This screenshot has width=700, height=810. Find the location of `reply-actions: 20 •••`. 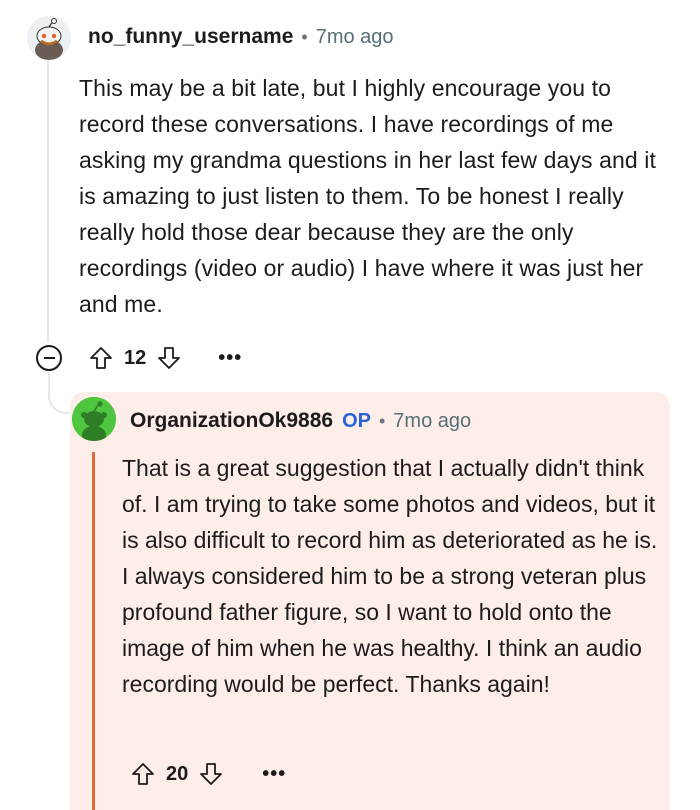

reply-actions: 20 ••• is located at coordinates (208, 774).